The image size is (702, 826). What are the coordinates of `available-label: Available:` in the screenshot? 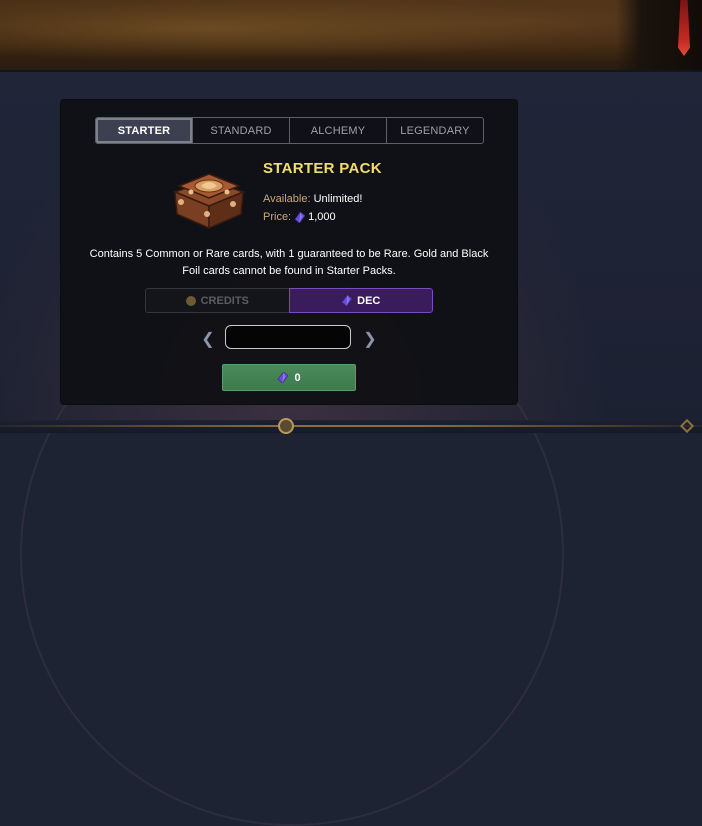 It's located at (287, 199).